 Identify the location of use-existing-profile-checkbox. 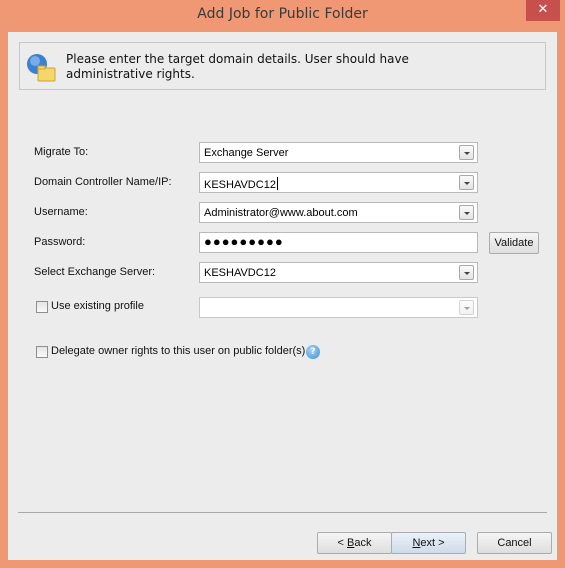
(42, 307).